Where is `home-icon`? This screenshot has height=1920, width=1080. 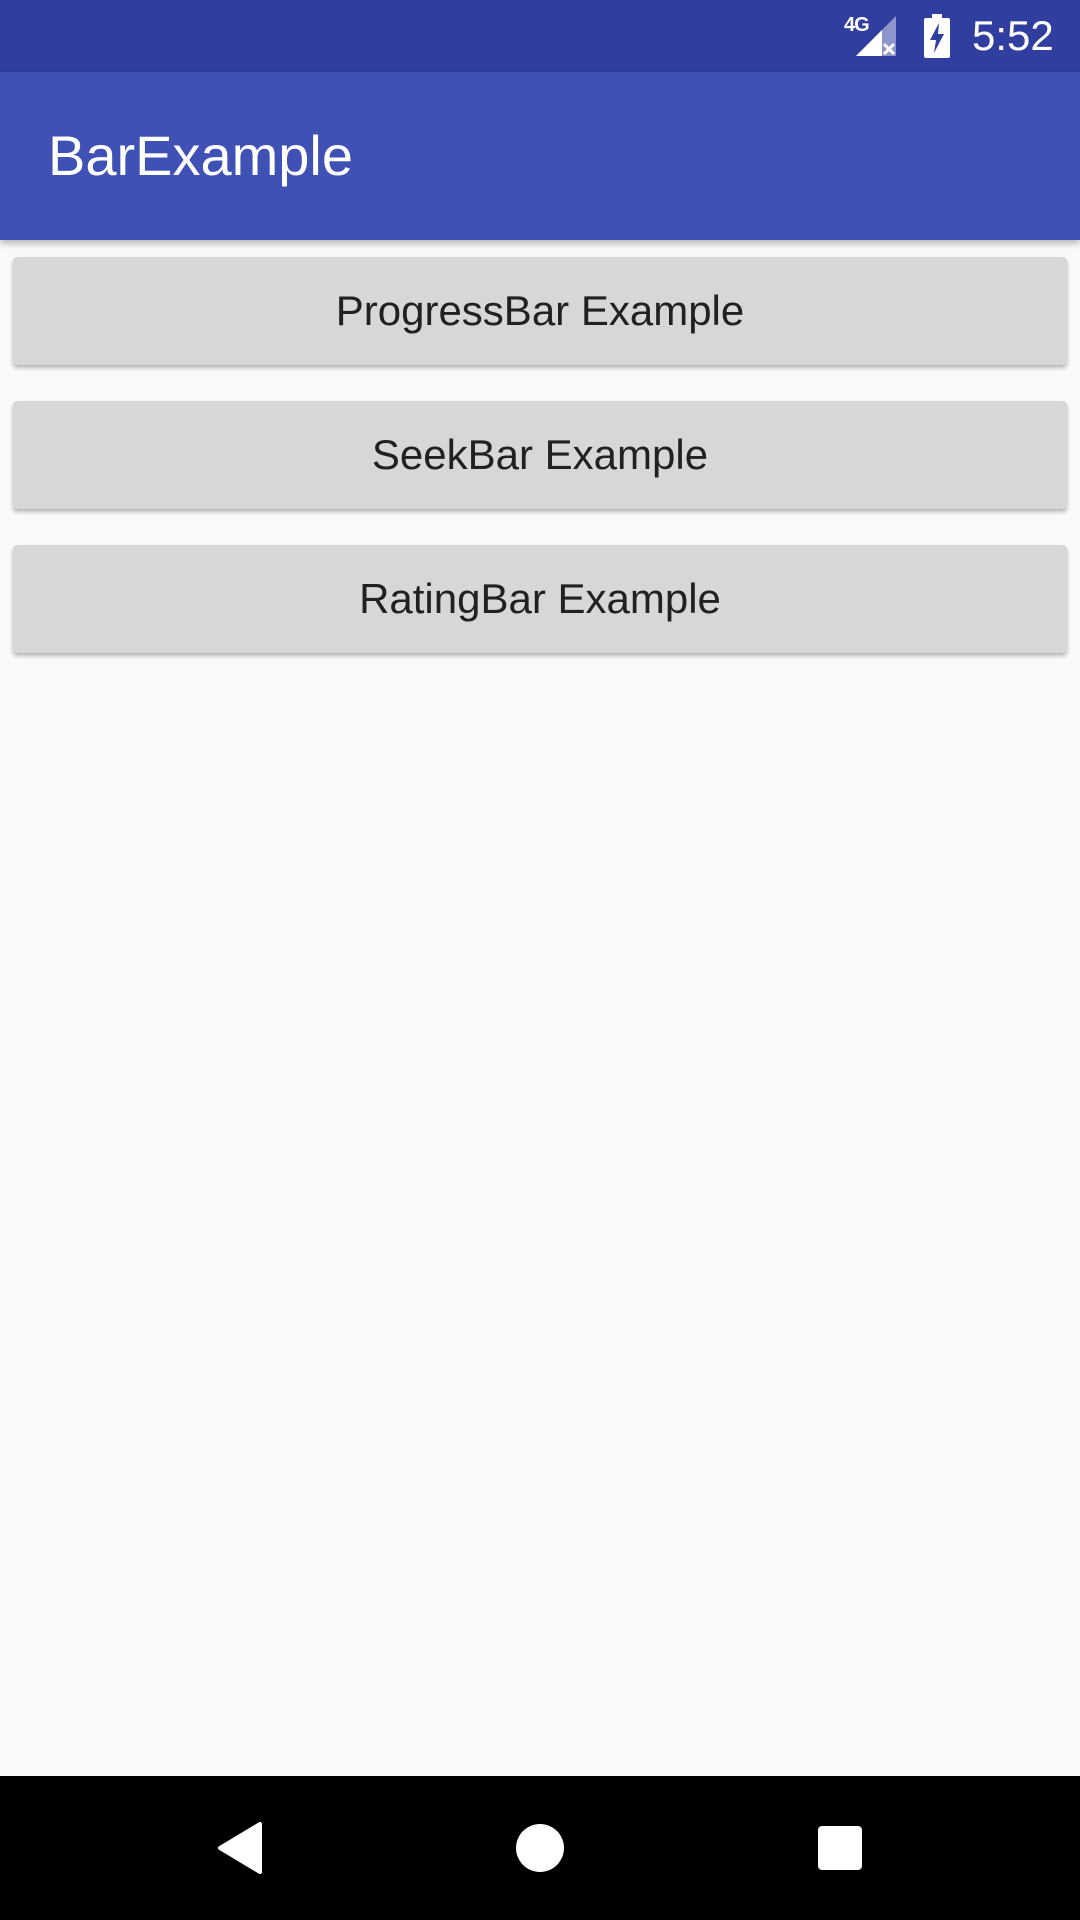 home-icon is located at coordinates (540, 1848).